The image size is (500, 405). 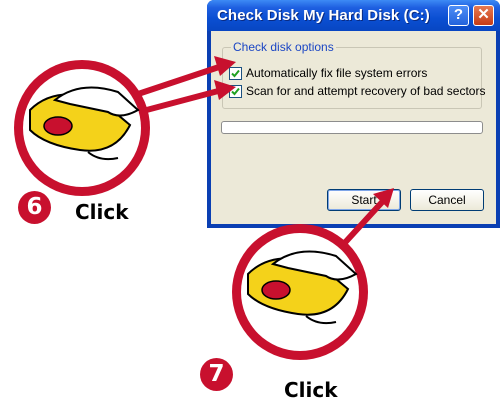 What do you see at coordinates (34, 207) in the screenshot?
I see `step-6-badge: 6` at bounding box center [34, 207].